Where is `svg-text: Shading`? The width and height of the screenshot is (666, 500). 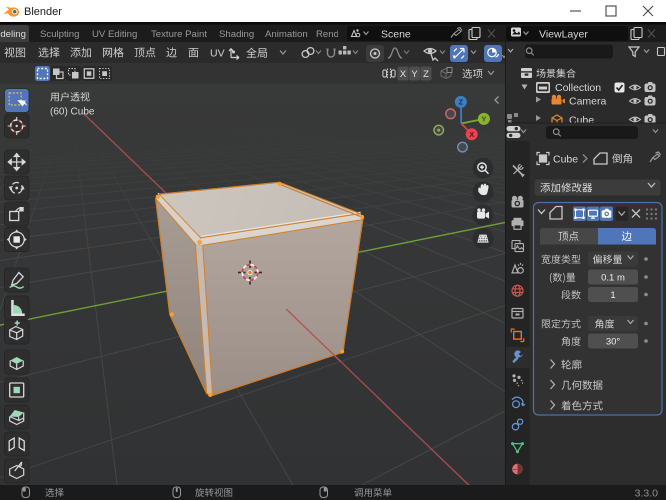
svg-text: Shading is located at coordinates (236, 34).